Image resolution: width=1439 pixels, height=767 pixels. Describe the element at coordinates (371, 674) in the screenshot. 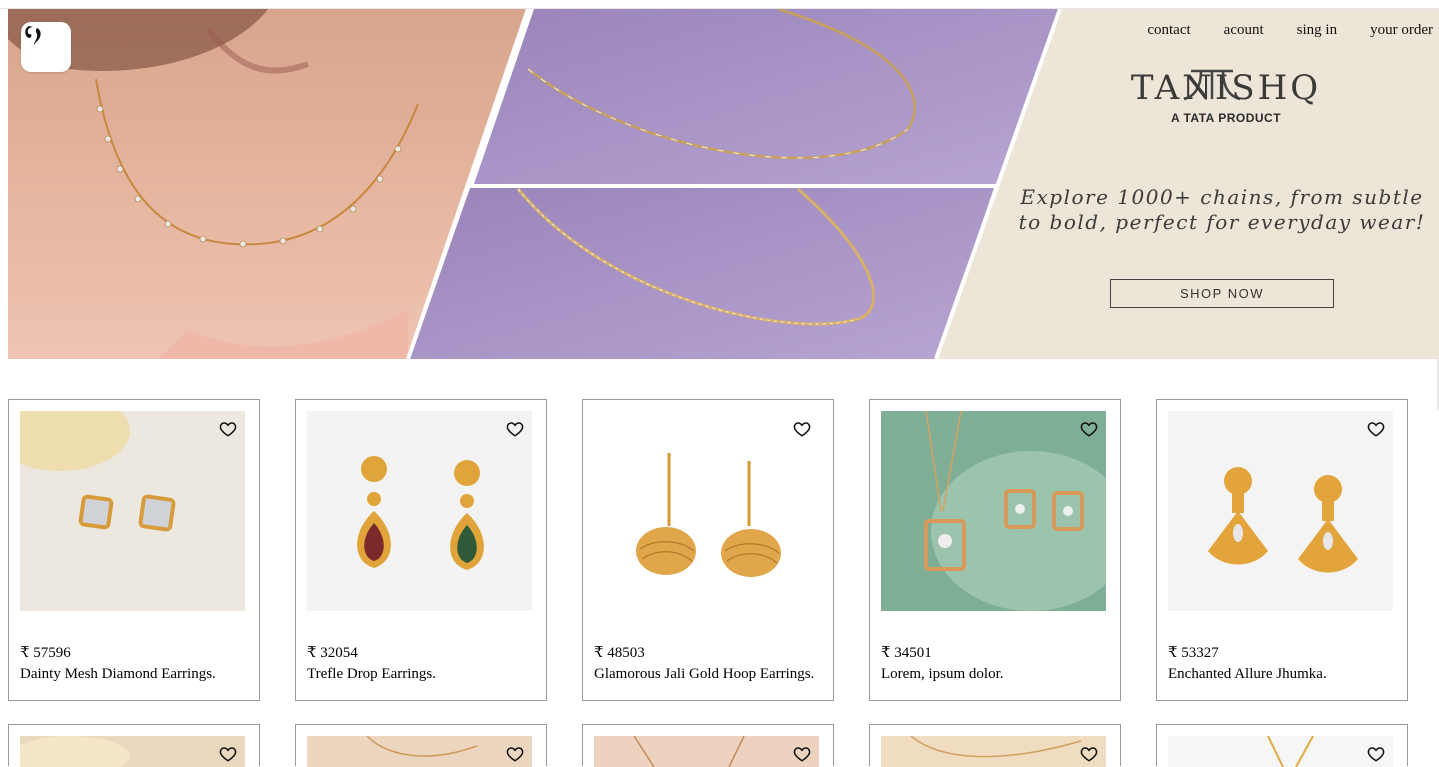

I see `product-name: Trefle Drop Earrings.` at that location.